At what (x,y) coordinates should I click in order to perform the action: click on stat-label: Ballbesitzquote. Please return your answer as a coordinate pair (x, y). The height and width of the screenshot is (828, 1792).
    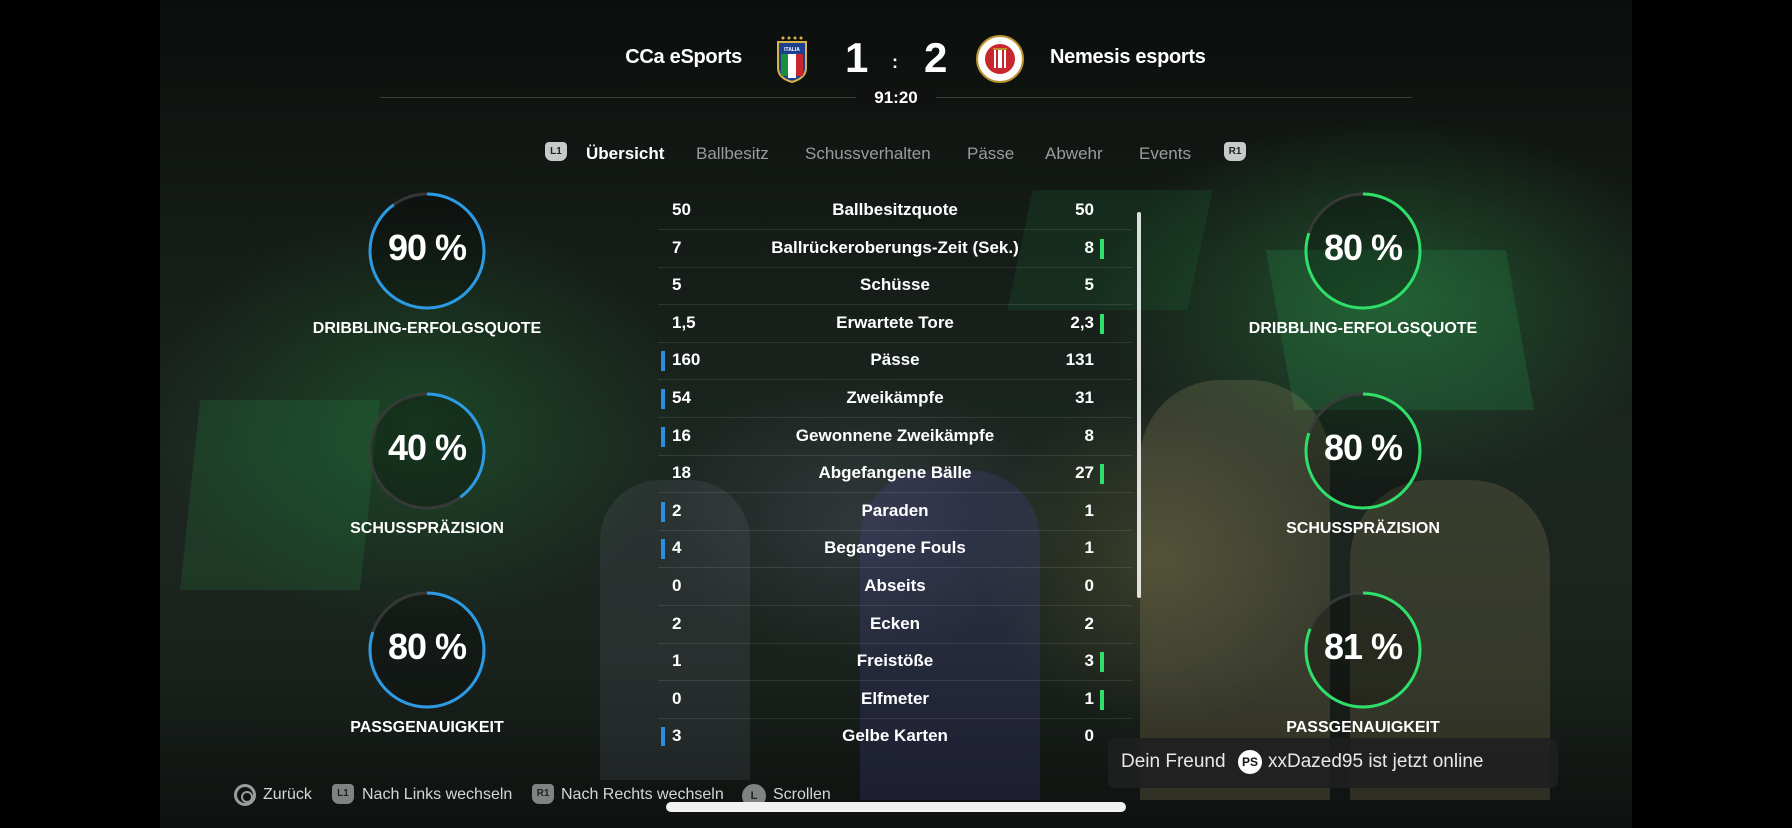
    Looking at the image, I should click on (895, 209).